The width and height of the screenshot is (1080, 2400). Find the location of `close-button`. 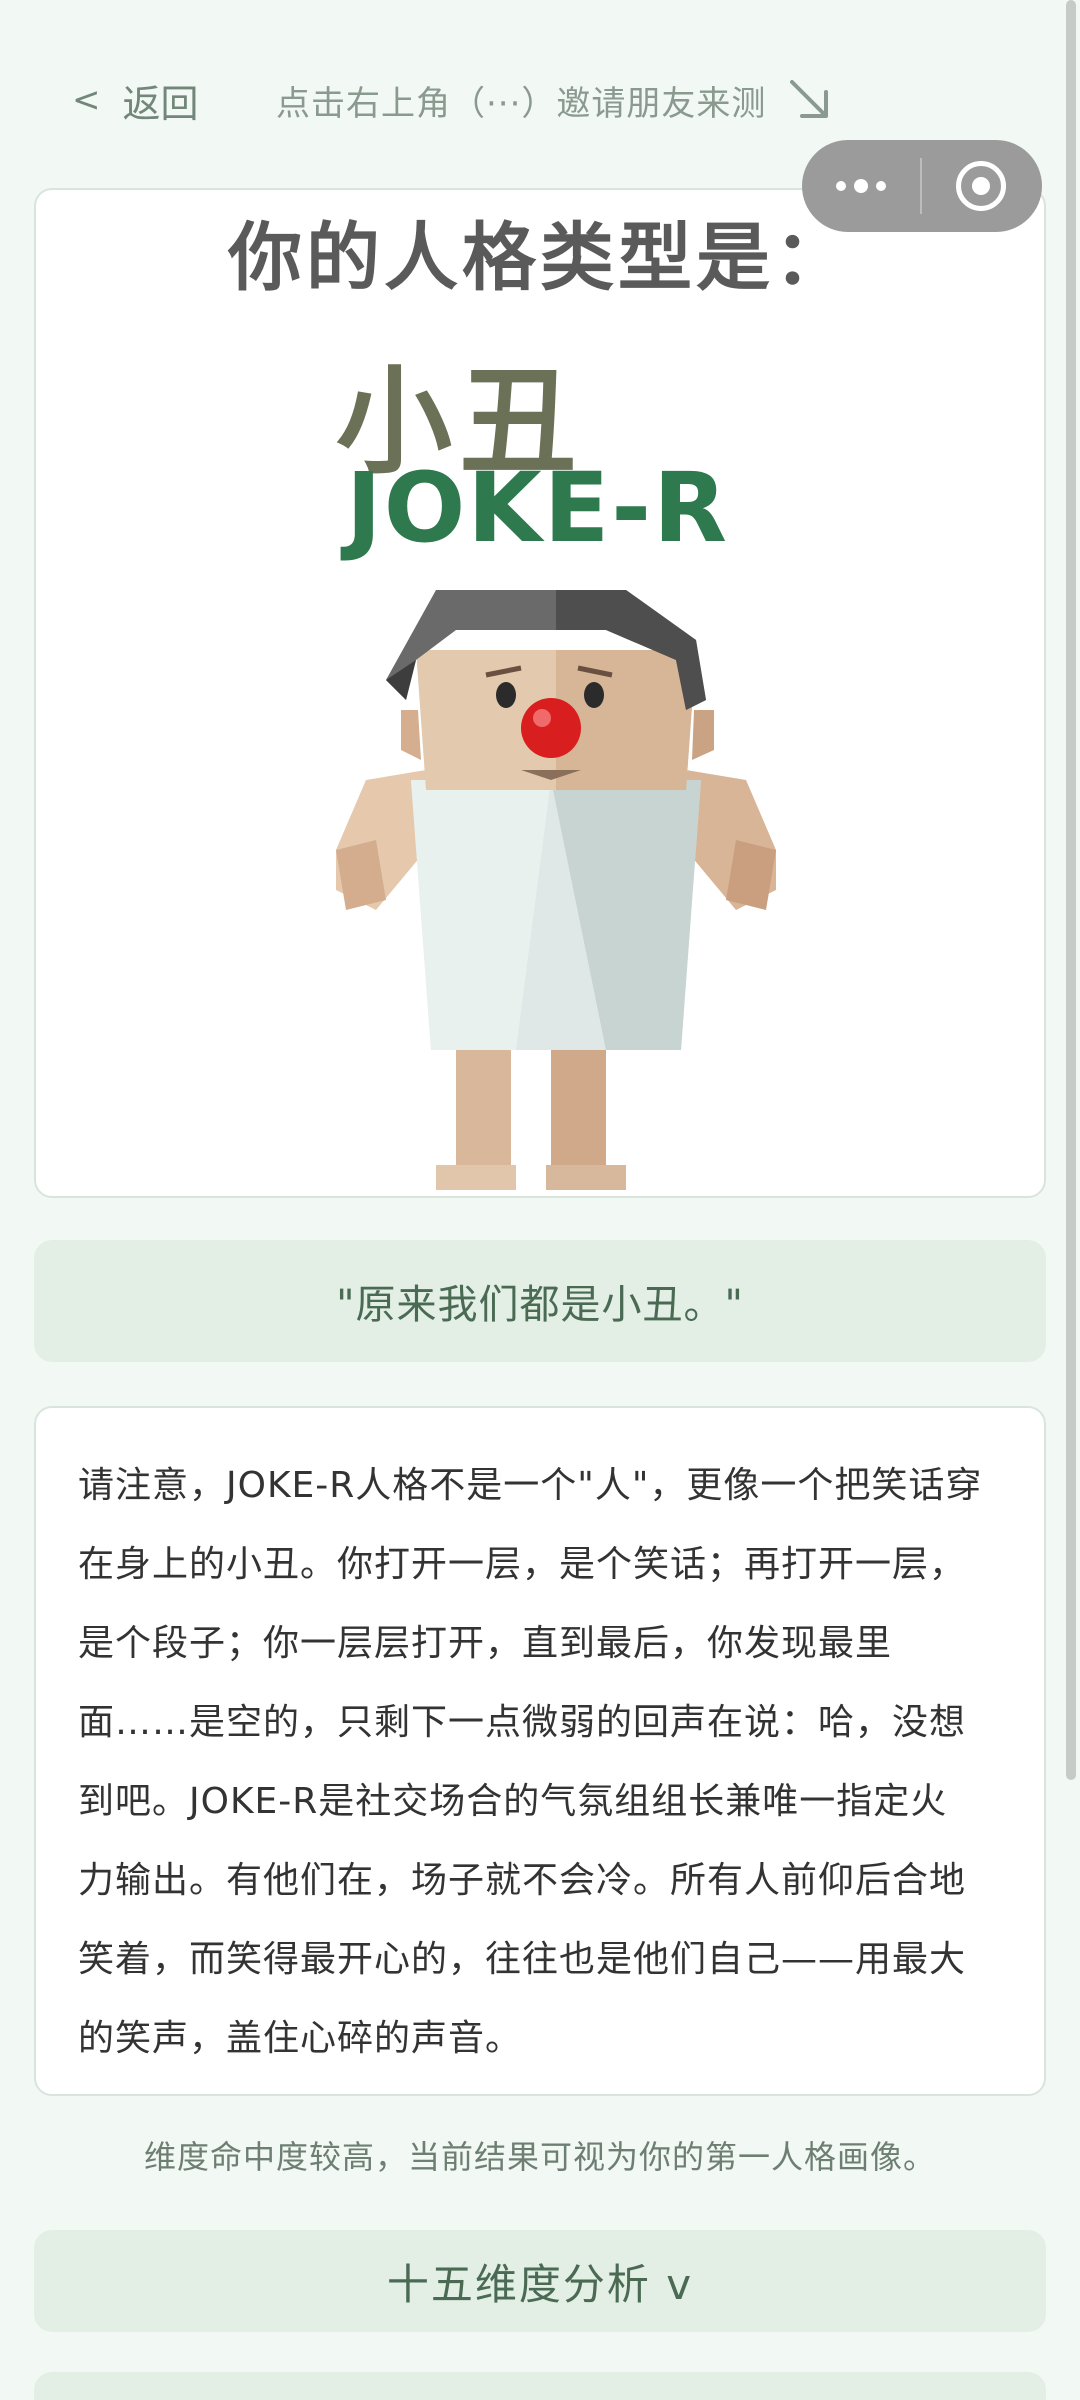

close-button is located at coordinates (981, 186).